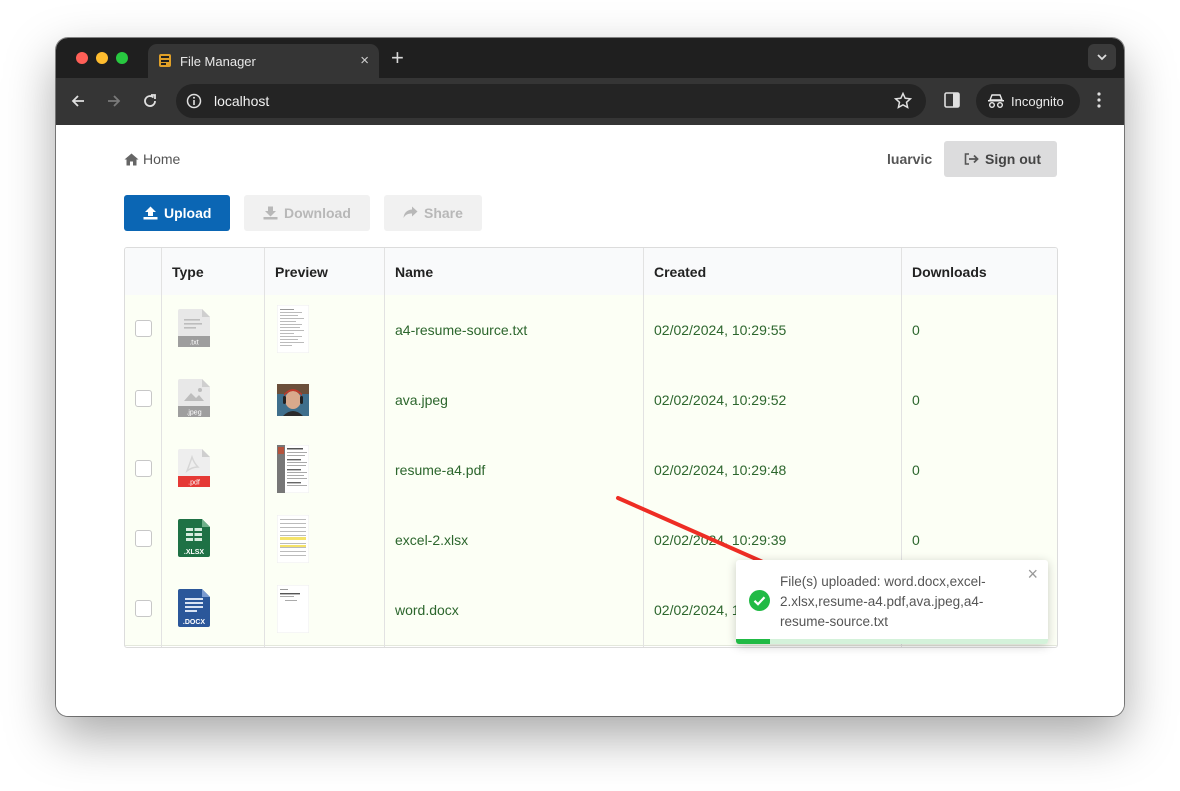 Image resolution: width=1180 pixels, height=791 pixels. What do you see at coordinates (753, 641) in the screenshot?
I see `toast-progress-bar` at bounding box center [753, 641].